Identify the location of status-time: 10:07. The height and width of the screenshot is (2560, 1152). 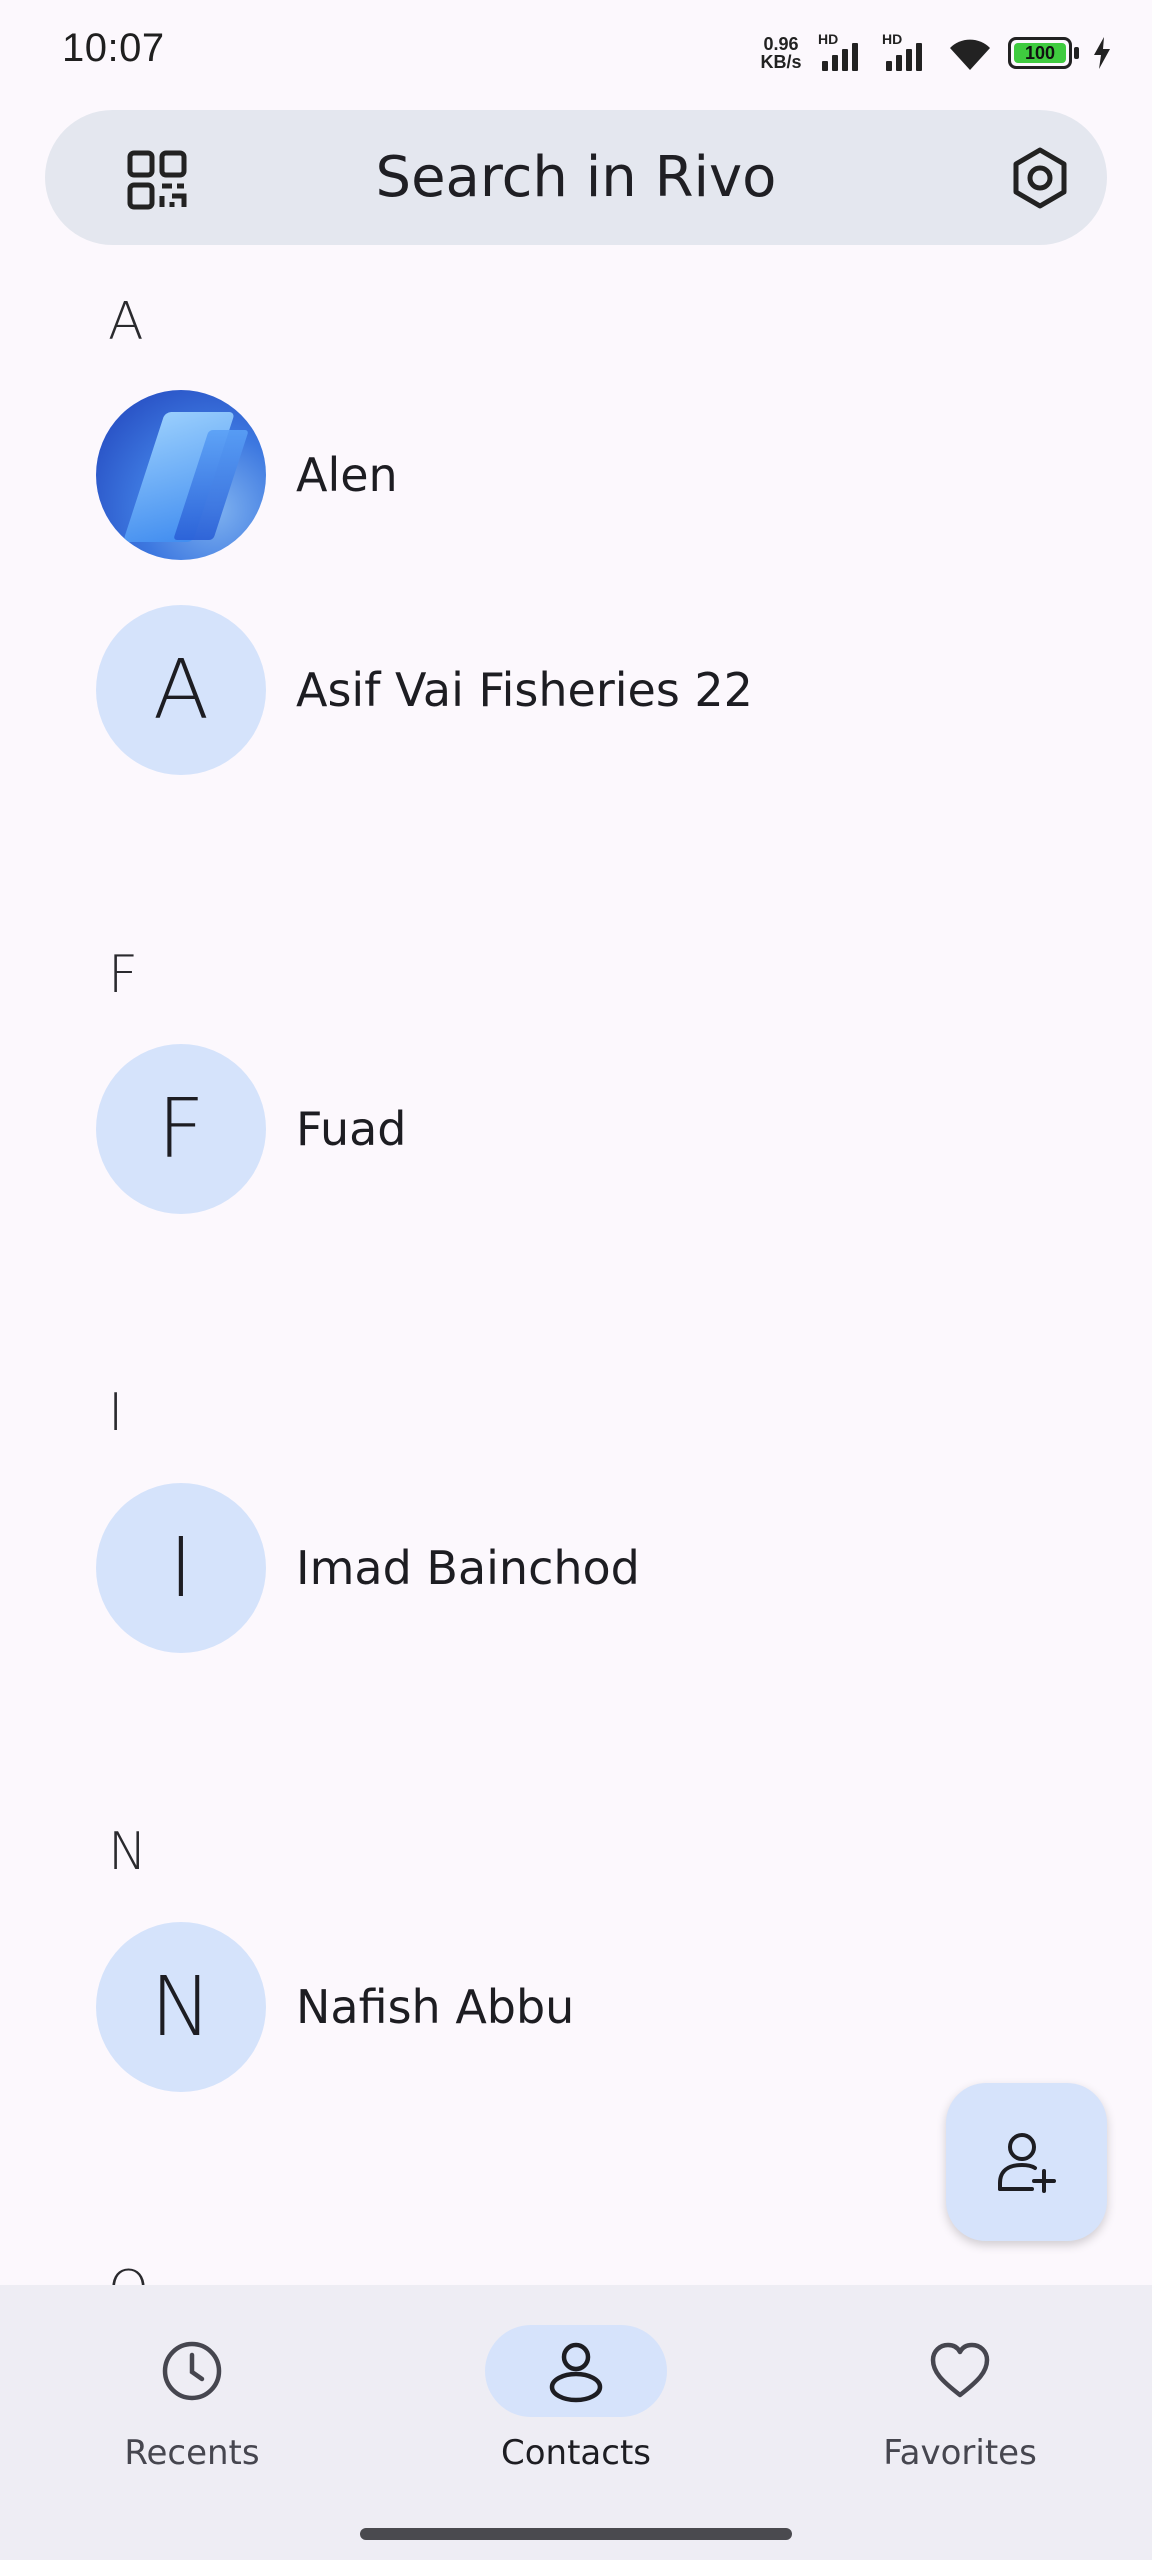
(113, 48).